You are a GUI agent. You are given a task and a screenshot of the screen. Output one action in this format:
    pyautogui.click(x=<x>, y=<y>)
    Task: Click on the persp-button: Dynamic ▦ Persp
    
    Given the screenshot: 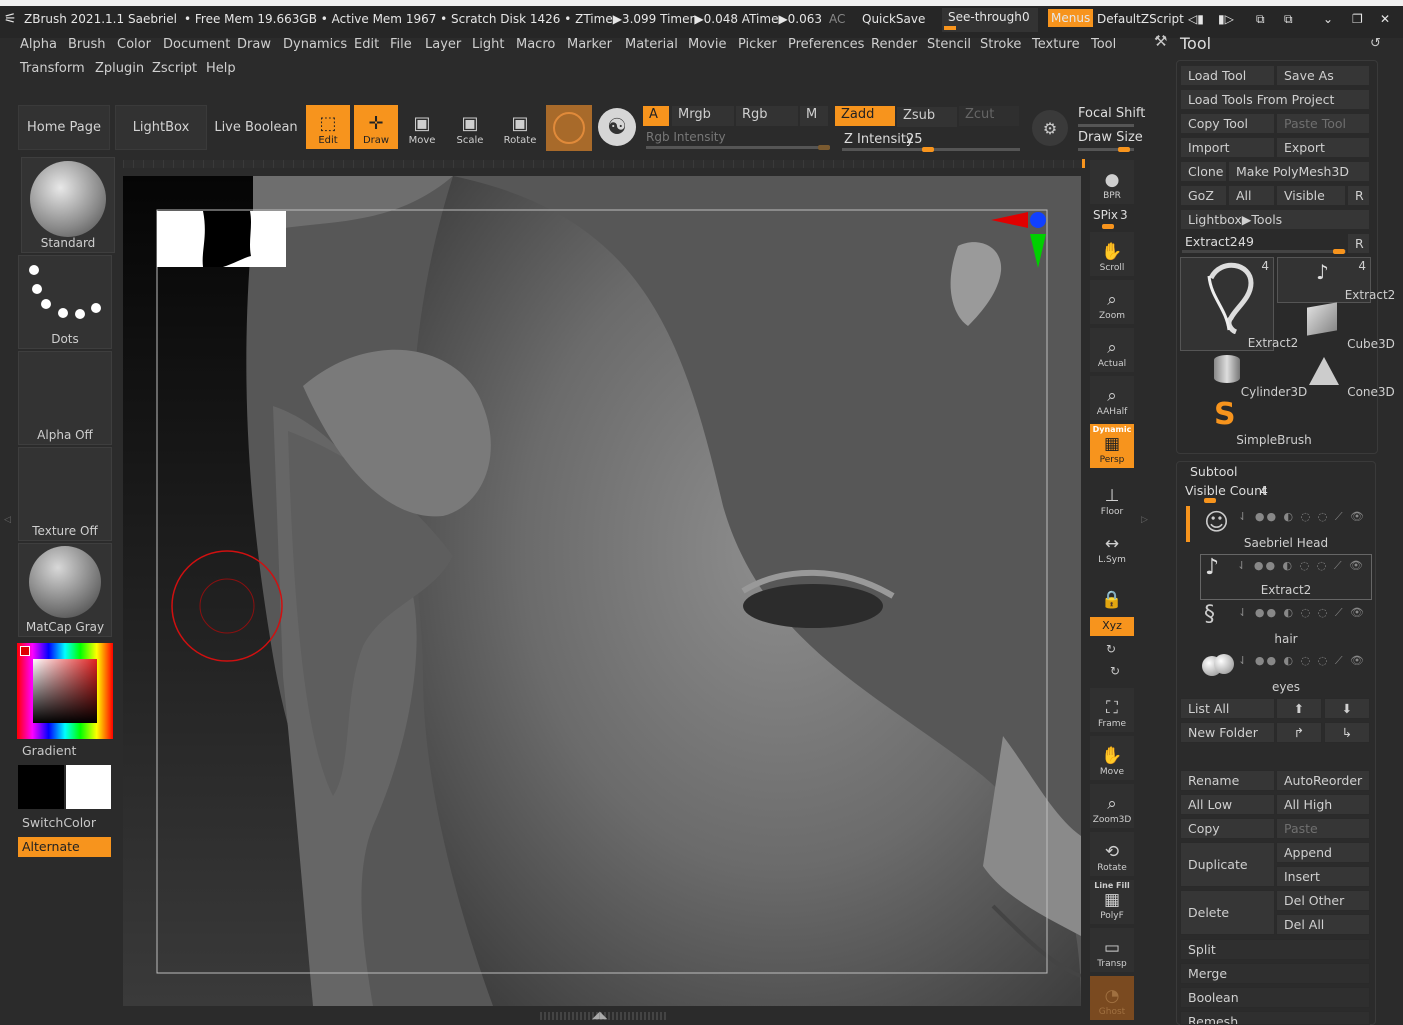 What is the action you would take?
    pyautogui.click(x=1112, y=446)
    